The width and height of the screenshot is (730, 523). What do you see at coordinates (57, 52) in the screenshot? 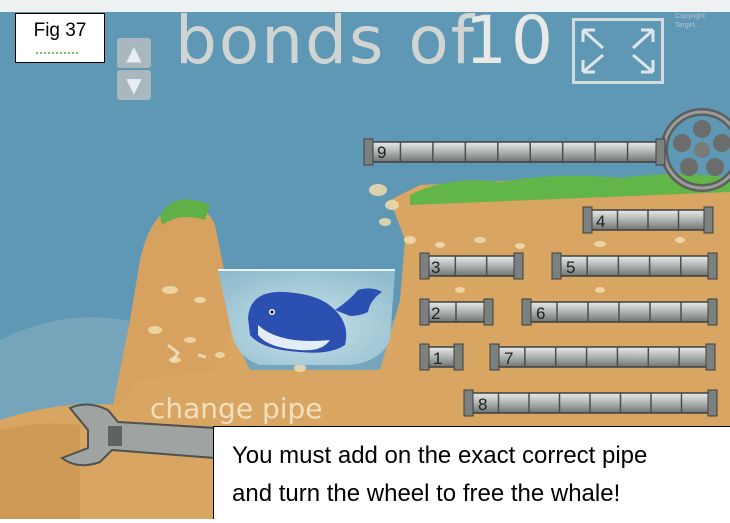
I see `figure-label-underline` at bounding box center [57, 52].